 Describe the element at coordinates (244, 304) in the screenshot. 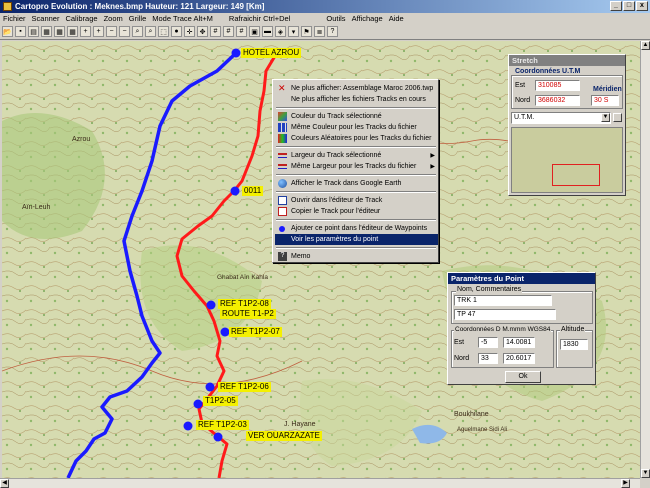

I see `waypoint-label-ref-08: REF T1P2-08` at that location.